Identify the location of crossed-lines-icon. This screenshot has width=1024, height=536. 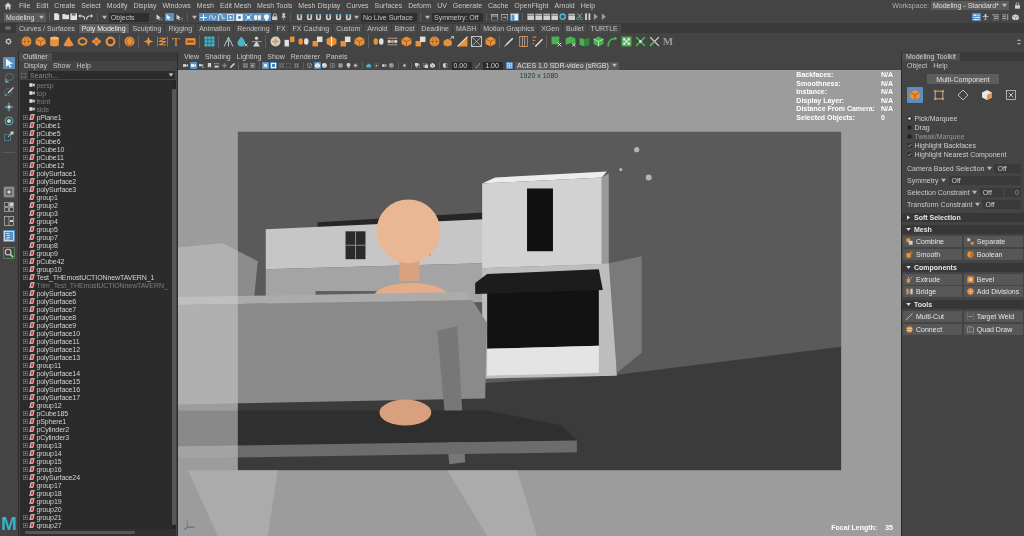
(654, 41).